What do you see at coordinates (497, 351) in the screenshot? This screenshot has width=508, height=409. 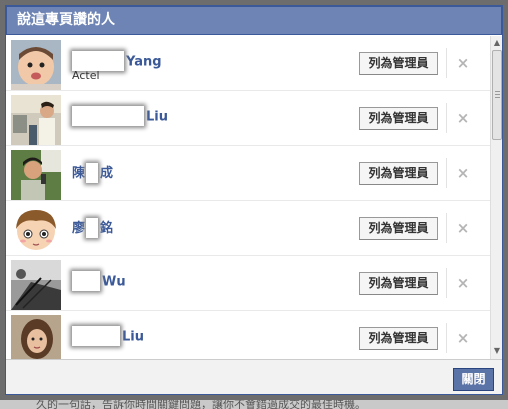 I see `scroll-down-arrow-icon: ▼` at bounding box center [497, 351].